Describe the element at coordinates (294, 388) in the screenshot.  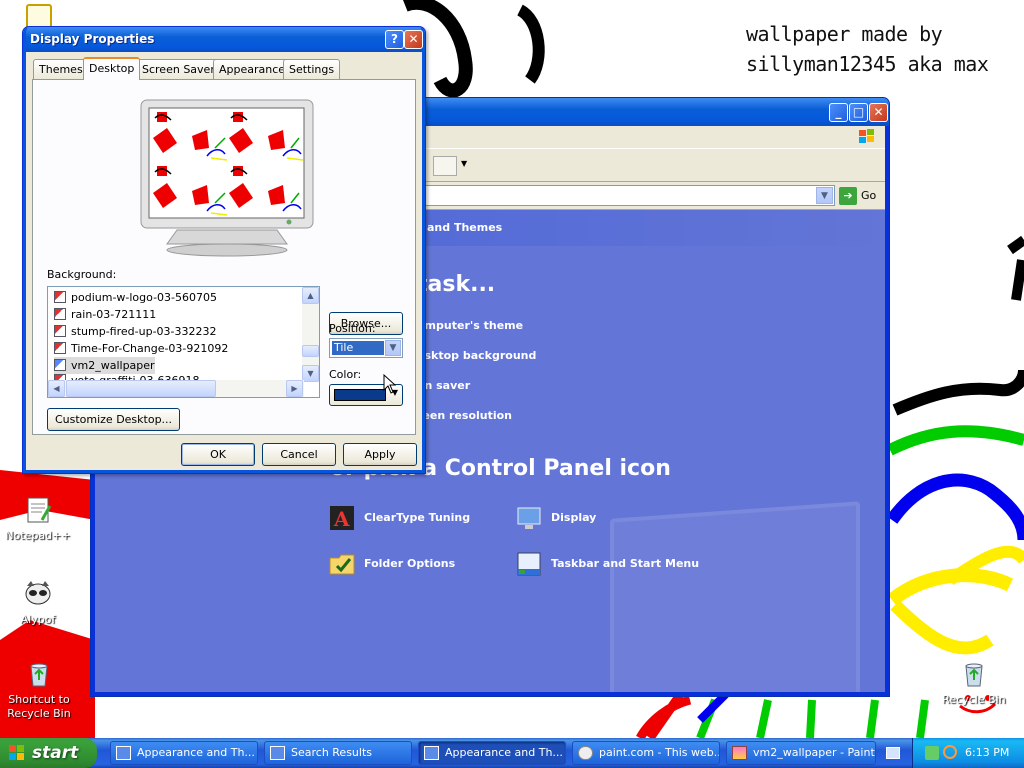
I see `scroll-right-button: ▶` at that location.